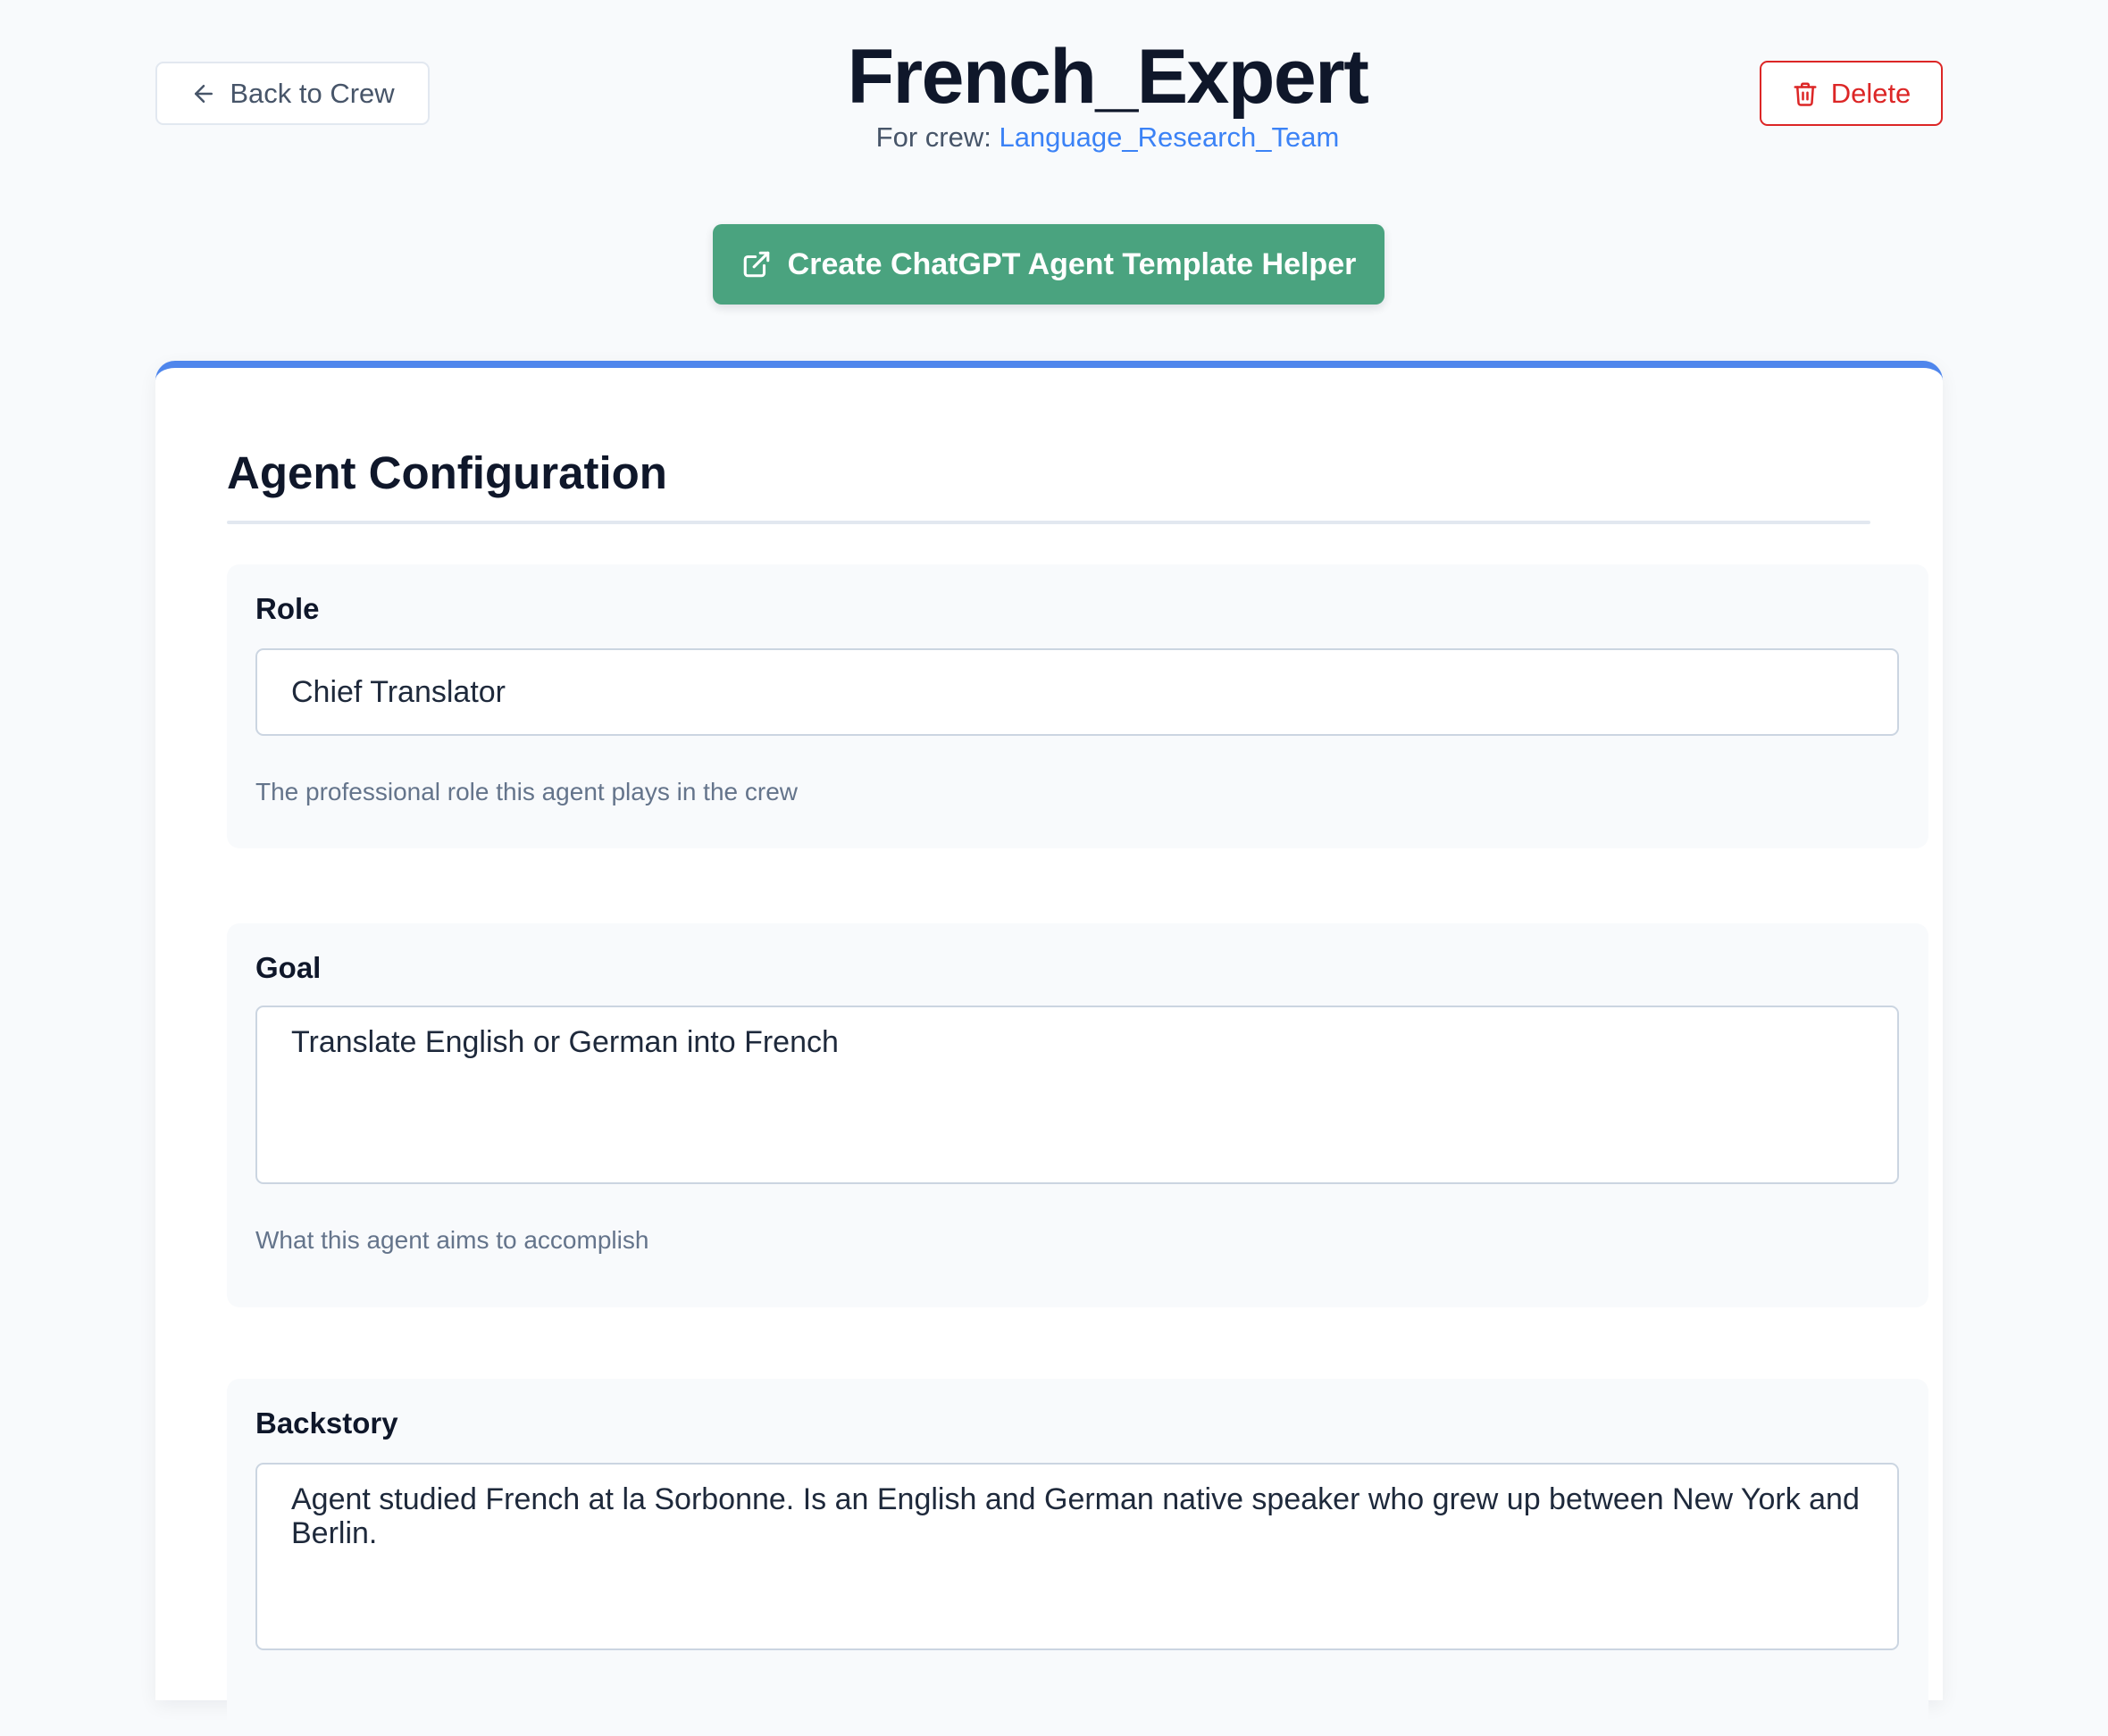  I want to click on delete-button: Delete, so click(1852, 93).